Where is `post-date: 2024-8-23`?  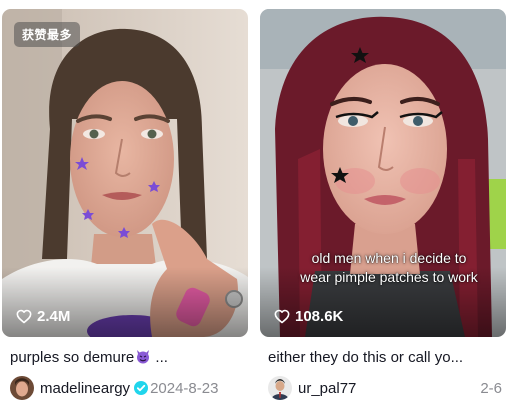
post-date: 2024-8-23 is located at coordinates (184, 388).